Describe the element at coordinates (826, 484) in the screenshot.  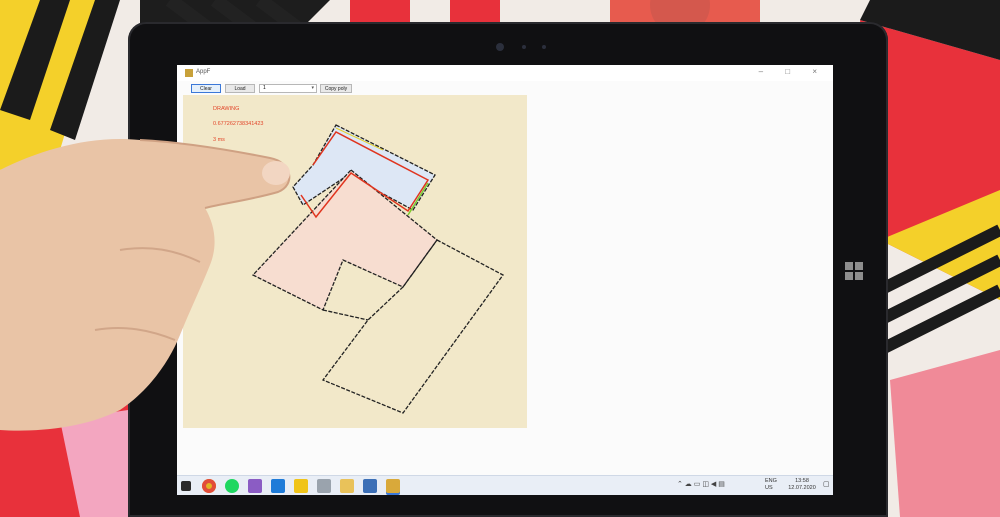
I see `notification-icon: ▢` at that location.